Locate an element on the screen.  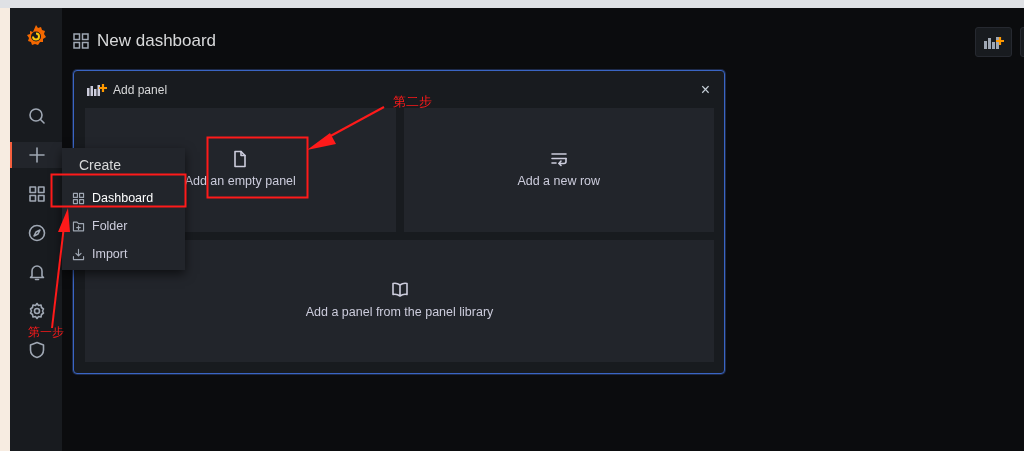
logo-icon is located at coordinates (36, 36).